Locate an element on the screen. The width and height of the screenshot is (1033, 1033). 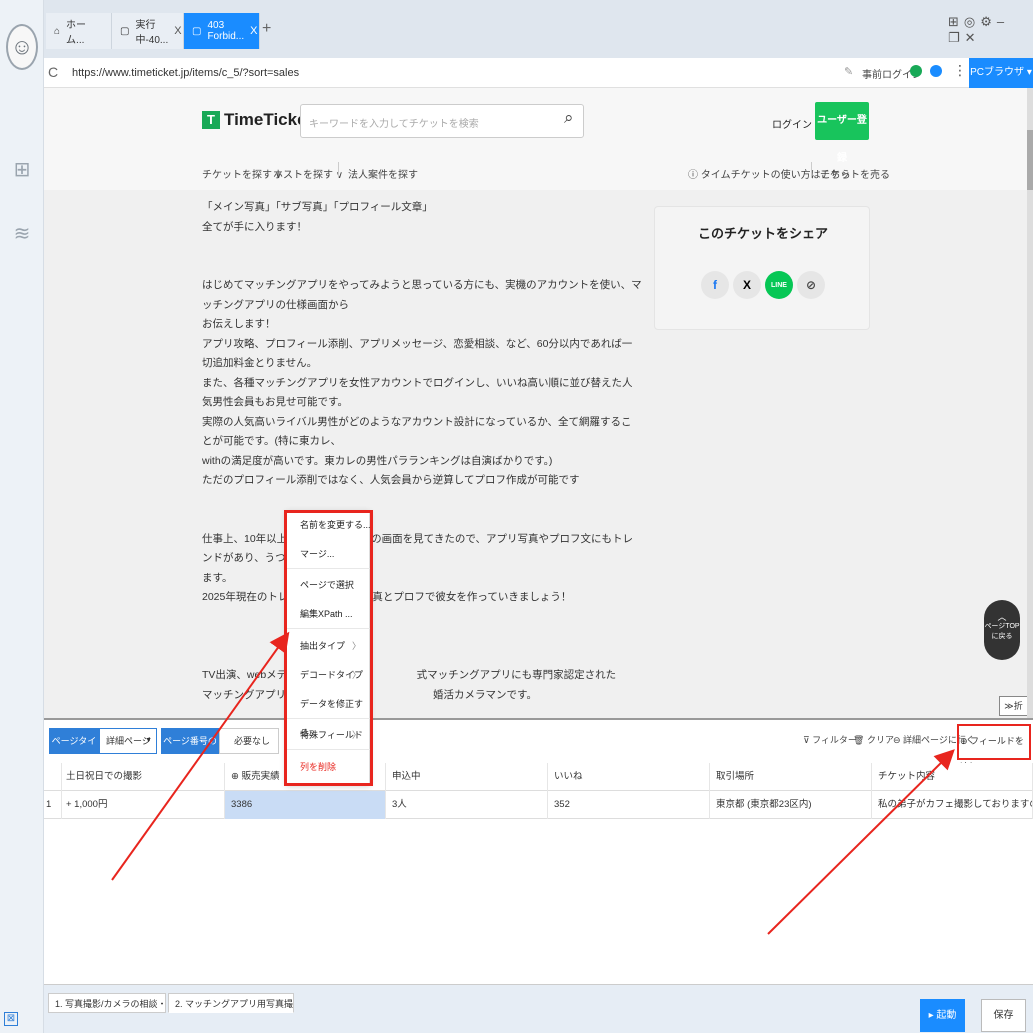
drag-handle-icon: ⊕ is located at coordinates (236, 776).